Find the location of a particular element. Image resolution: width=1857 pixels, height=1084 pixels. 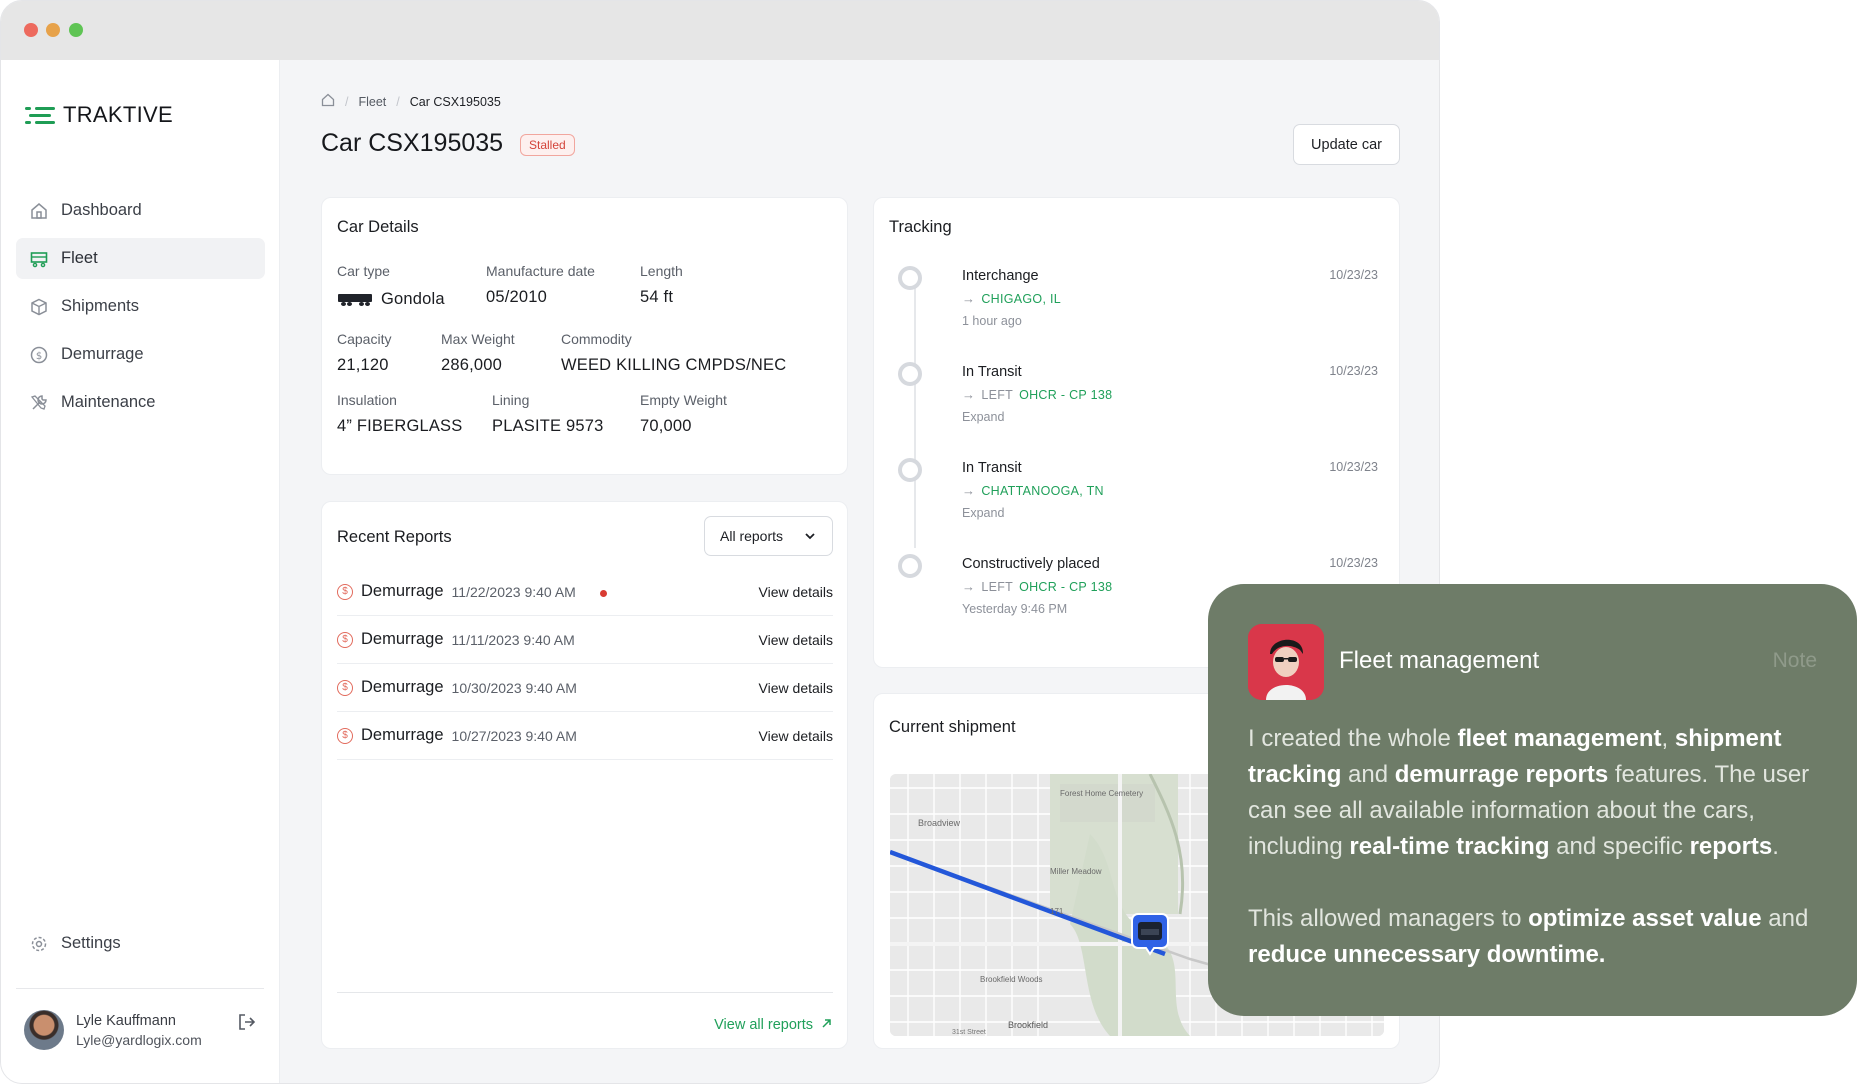

timeline-node-icon is located at coordinates (910, 374).